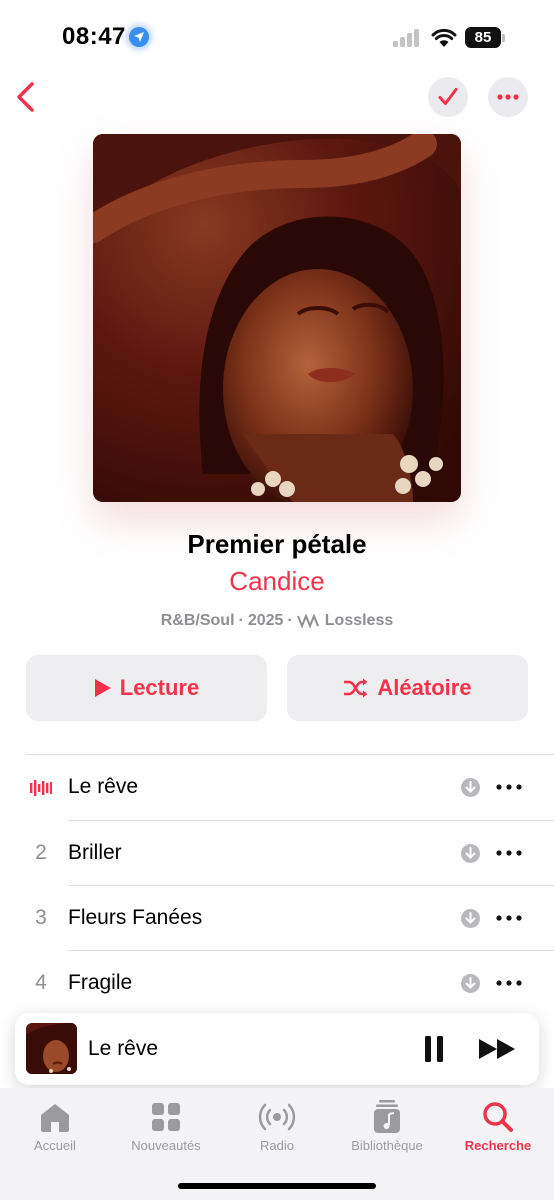 The width and height of the screenshot is (554, 1200). I want to click on album-meta: R&B/Soul · 2025 · Lossless, so click(277, 621).